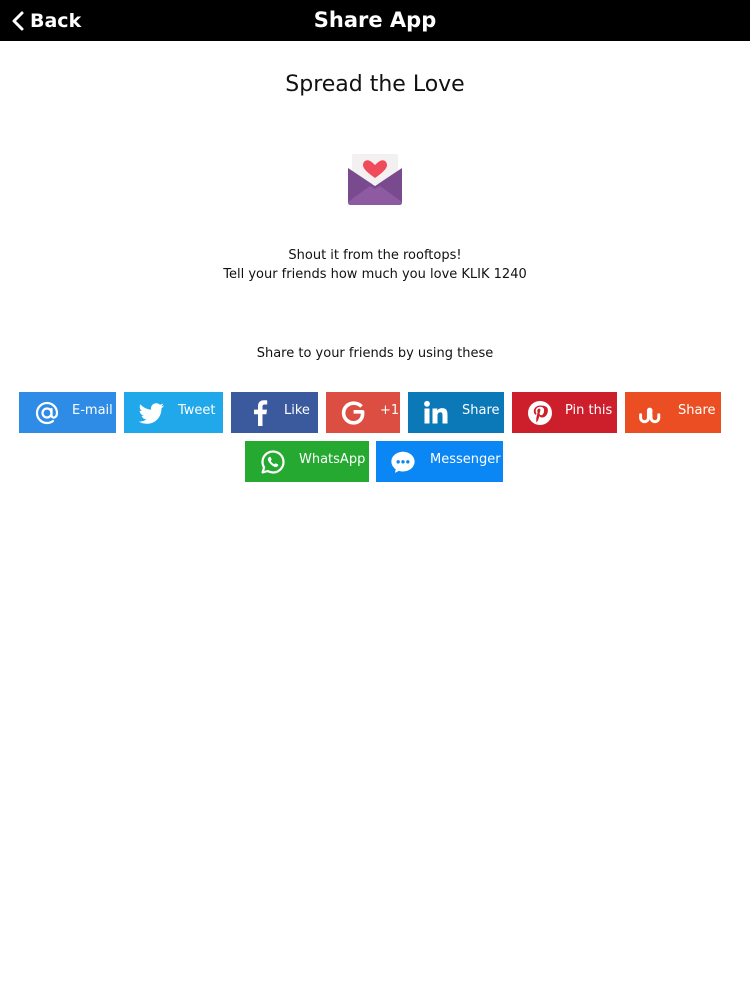 Image resolution: width=750 pixels, height=1000 pixels. What do you see at coordinates (273, 462) in the screenshot?
I see `whatsapp-icon` at bounding box center [273, 462].